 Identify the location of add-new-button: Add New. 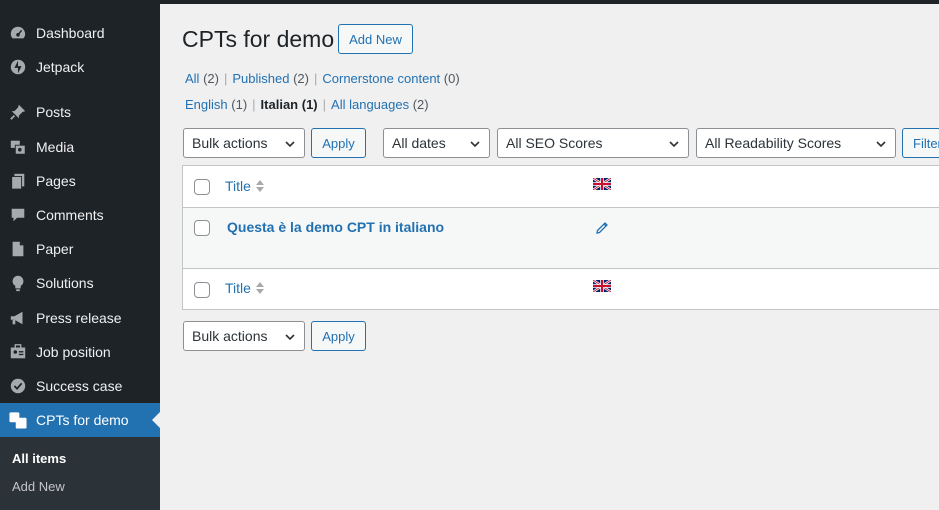
(375, 39).